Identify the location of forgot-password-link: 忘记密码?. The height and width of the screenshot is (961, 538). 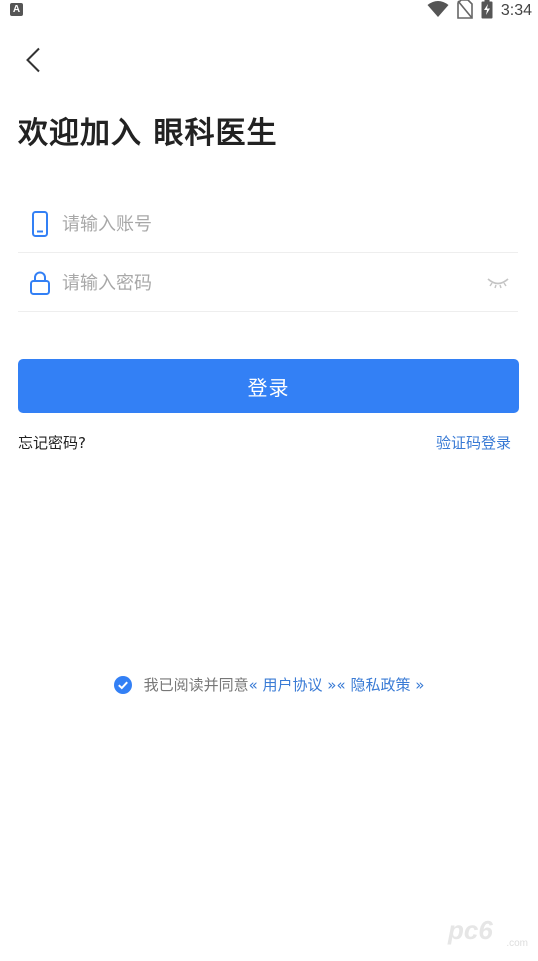
(52, 442).